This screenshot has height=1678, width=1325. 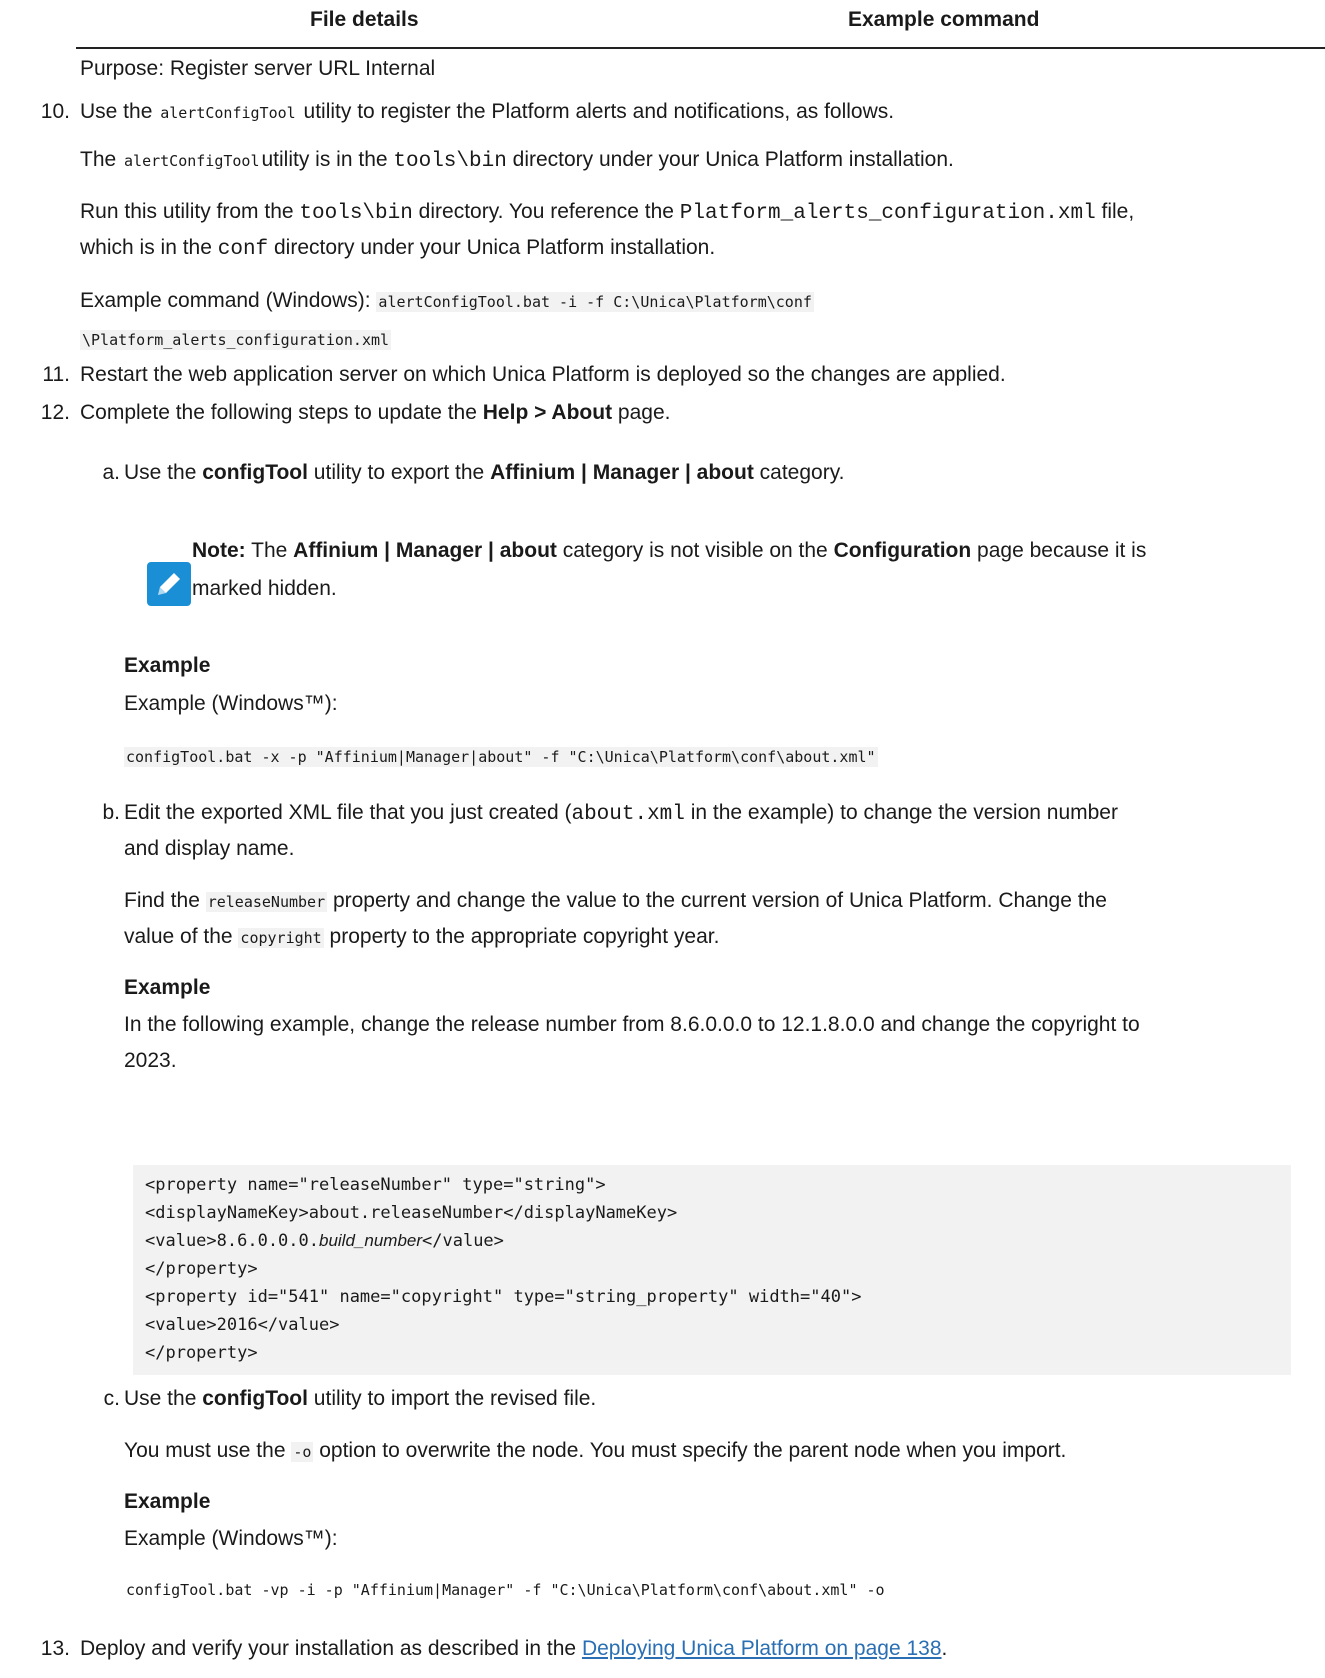 What do you see at coordinates (150, 1060) in the screenshot?
I see `step-12b-example-text-cont: 2023.` at bounding box center [150, 1060].